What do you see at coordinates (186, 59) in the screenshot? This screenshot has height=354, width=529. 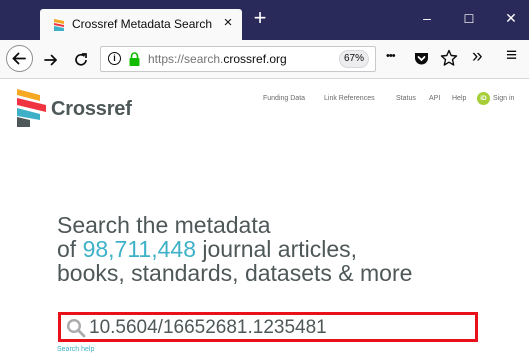 I see `url-prefix: https://search.` at bounding box center [186, 59].